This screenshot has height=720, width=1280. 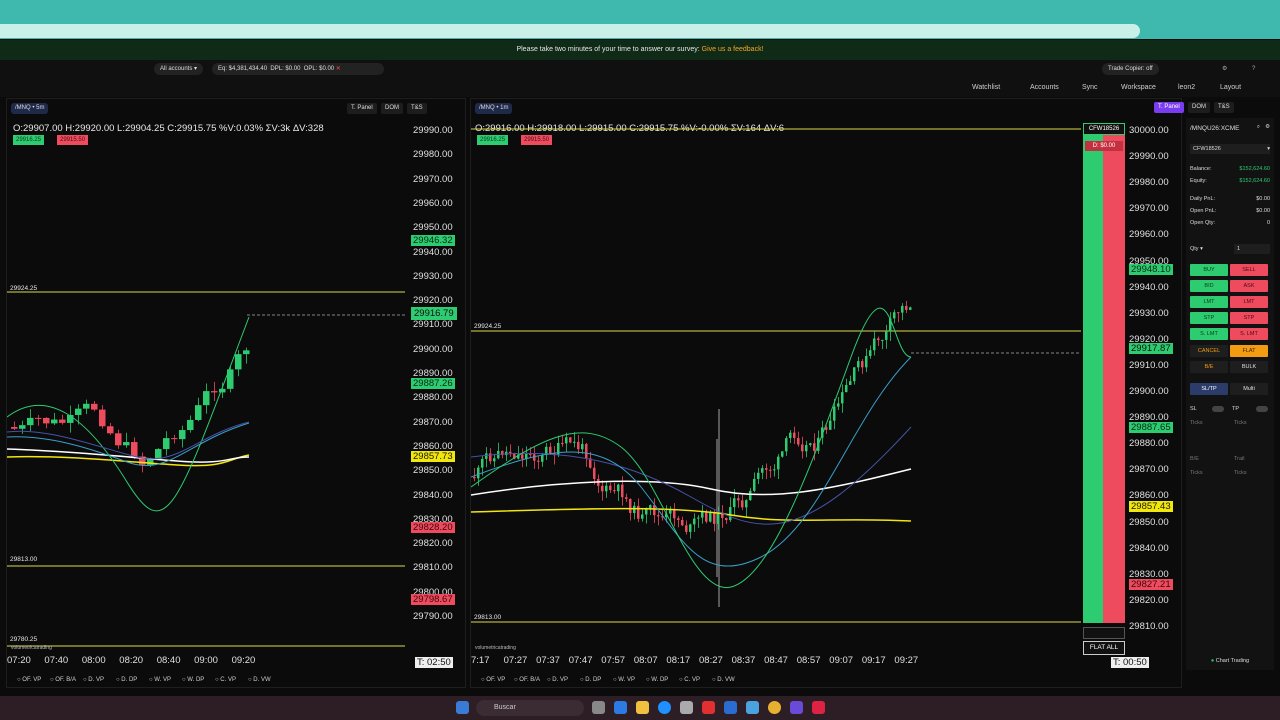 I want to click on sl-toggle, so click(x=1218, y=409).